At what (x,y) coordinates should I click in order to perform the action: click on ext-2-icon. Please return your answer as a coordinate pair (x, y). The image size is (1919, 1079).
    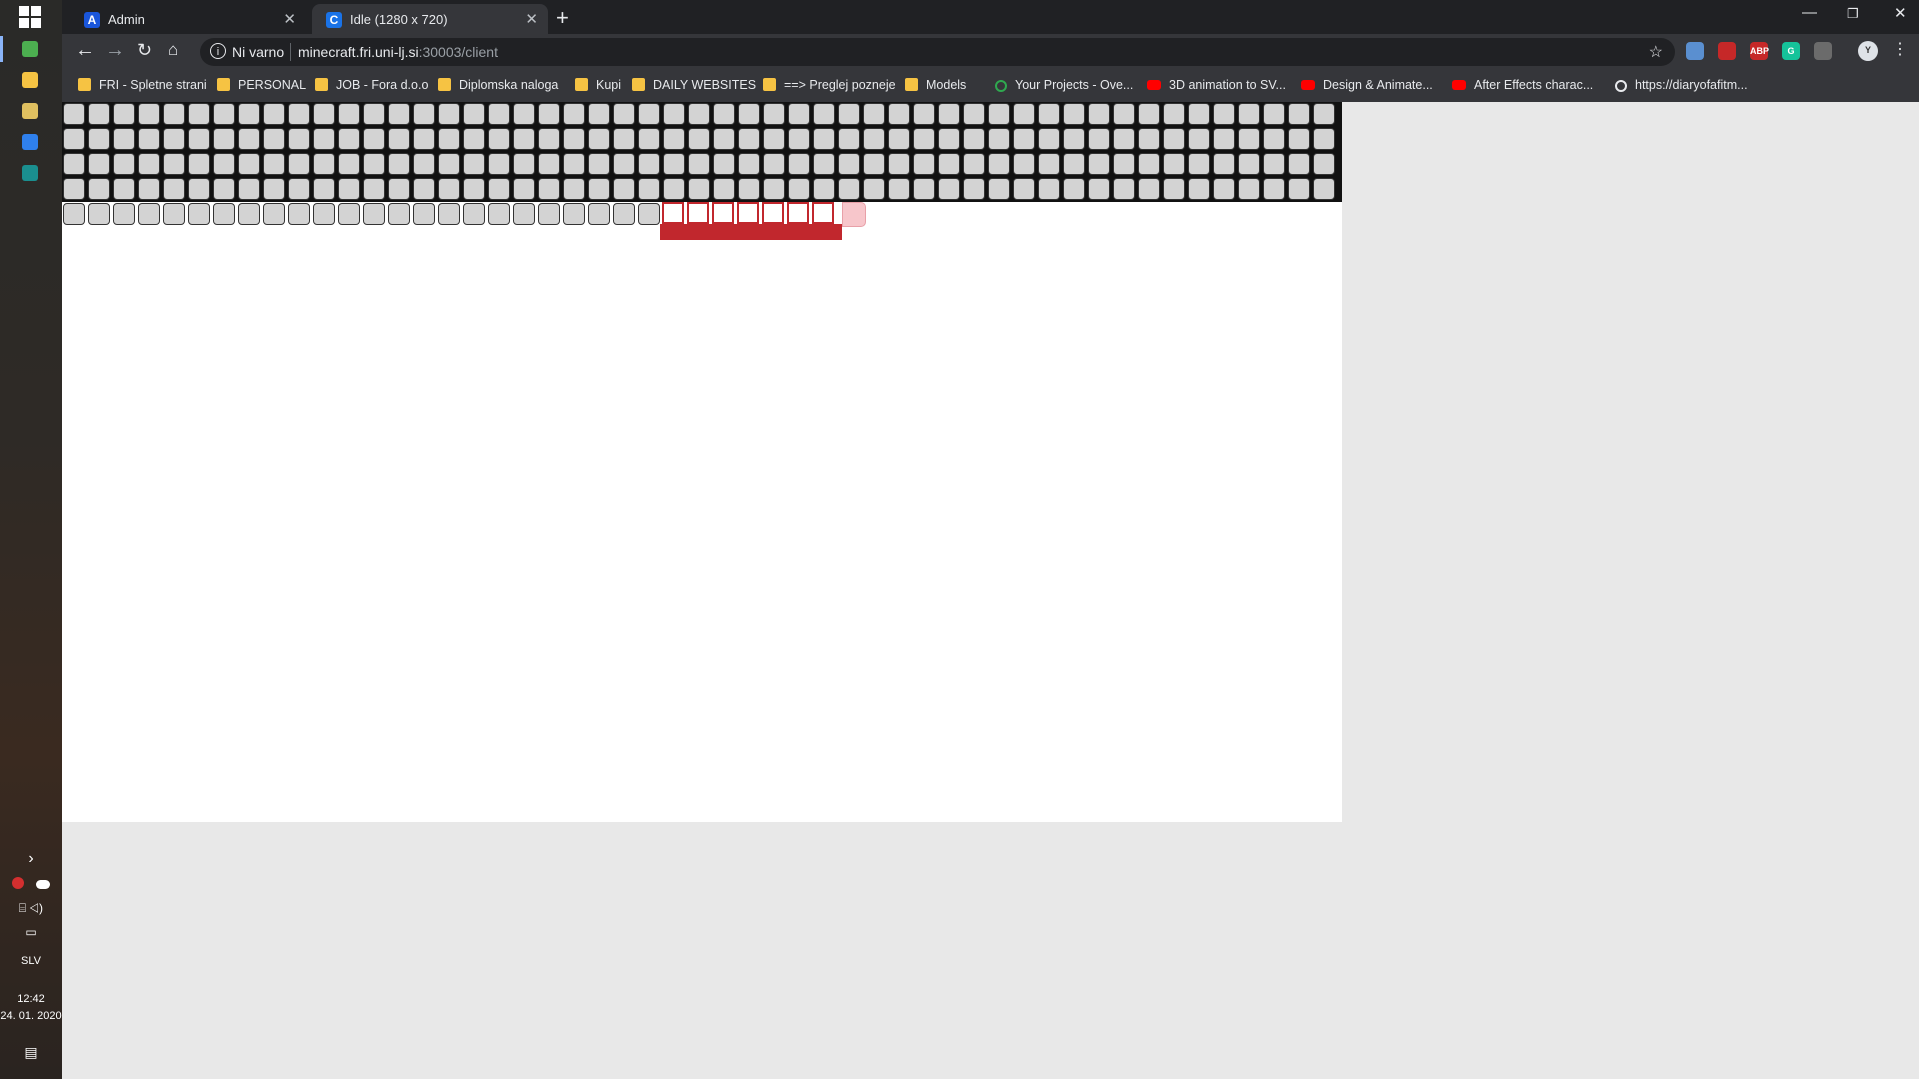
    Looking at the image, I should click on (1727, 51).